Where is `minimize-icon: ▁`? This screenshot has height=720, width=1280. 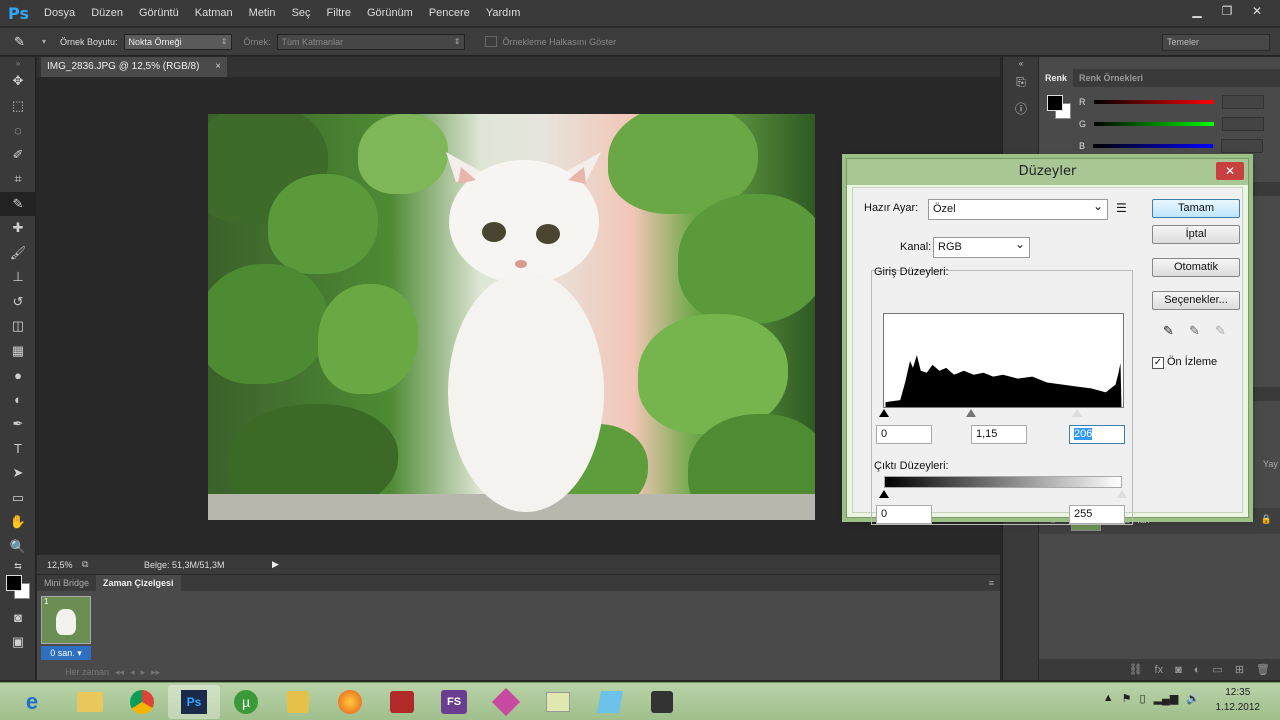
minimize-icon: ▁ is located at coordinates (1197, 11).